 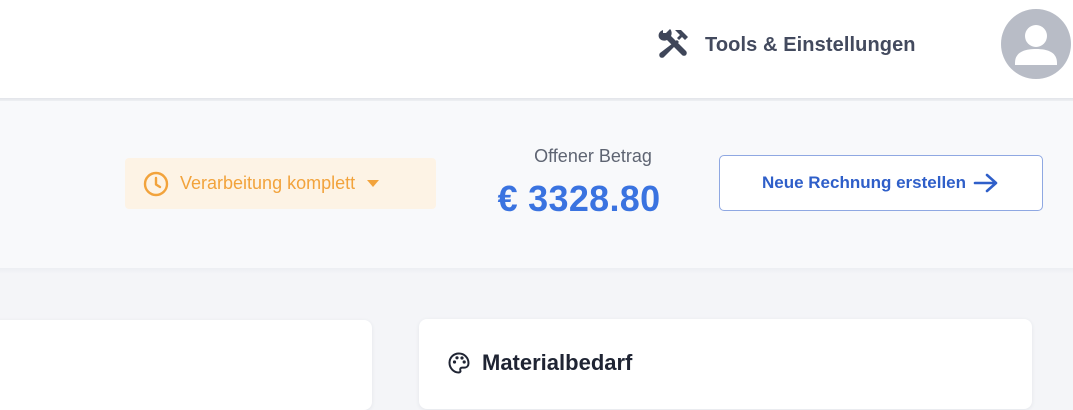 What do you see at coordinates (156, 184) in the screenshot?
I see `clock-icon` at bounding box center [156, 184].